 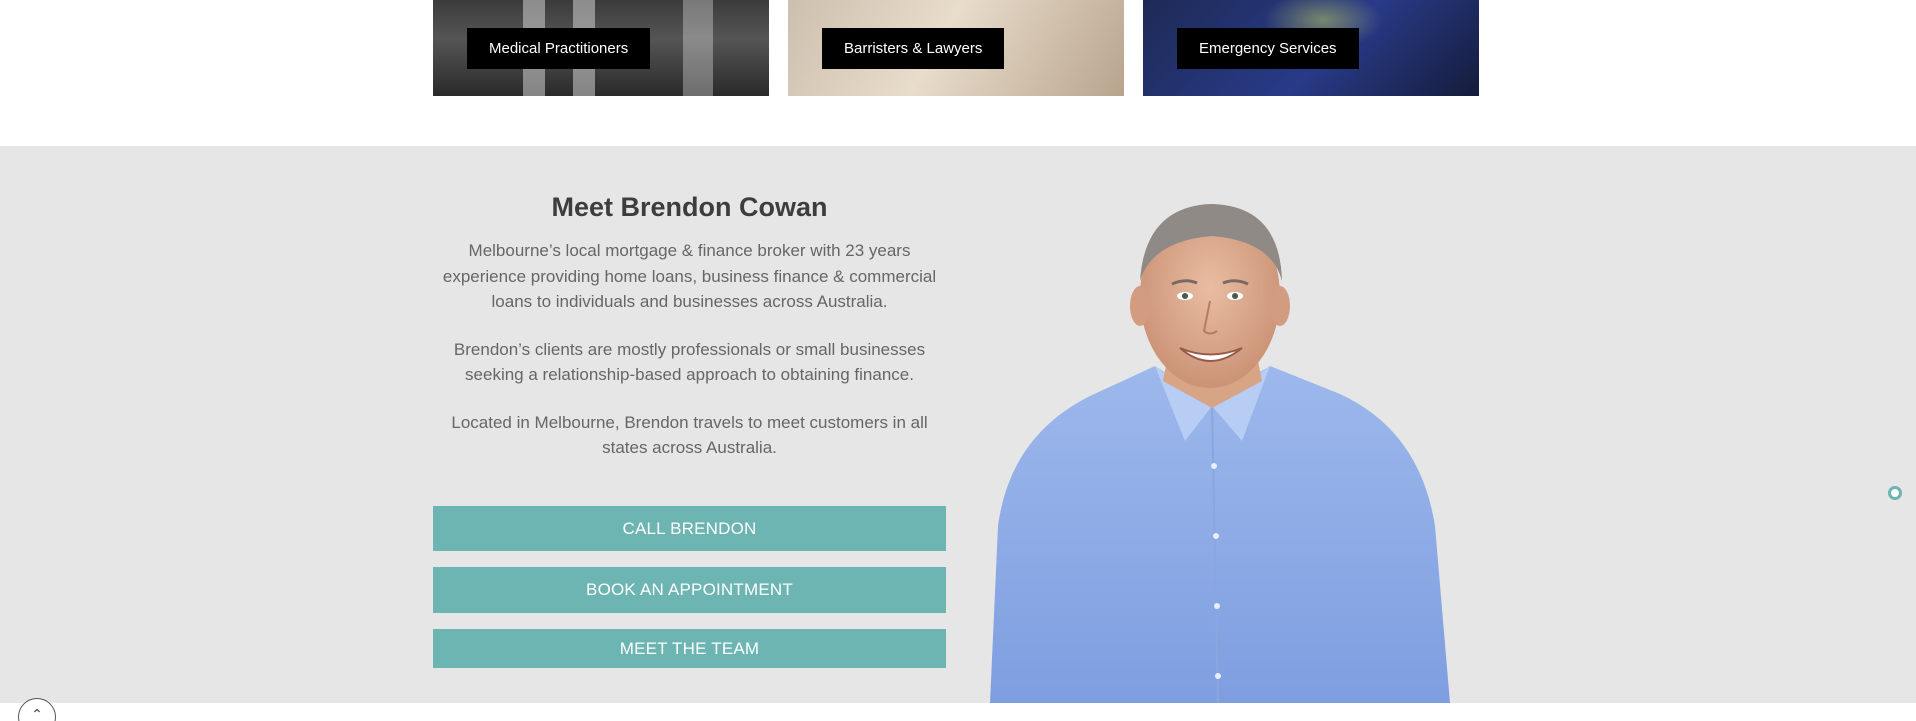 I want to click on meet-the-team-button: MEET THE TEAM, so click(x=689, y=648).